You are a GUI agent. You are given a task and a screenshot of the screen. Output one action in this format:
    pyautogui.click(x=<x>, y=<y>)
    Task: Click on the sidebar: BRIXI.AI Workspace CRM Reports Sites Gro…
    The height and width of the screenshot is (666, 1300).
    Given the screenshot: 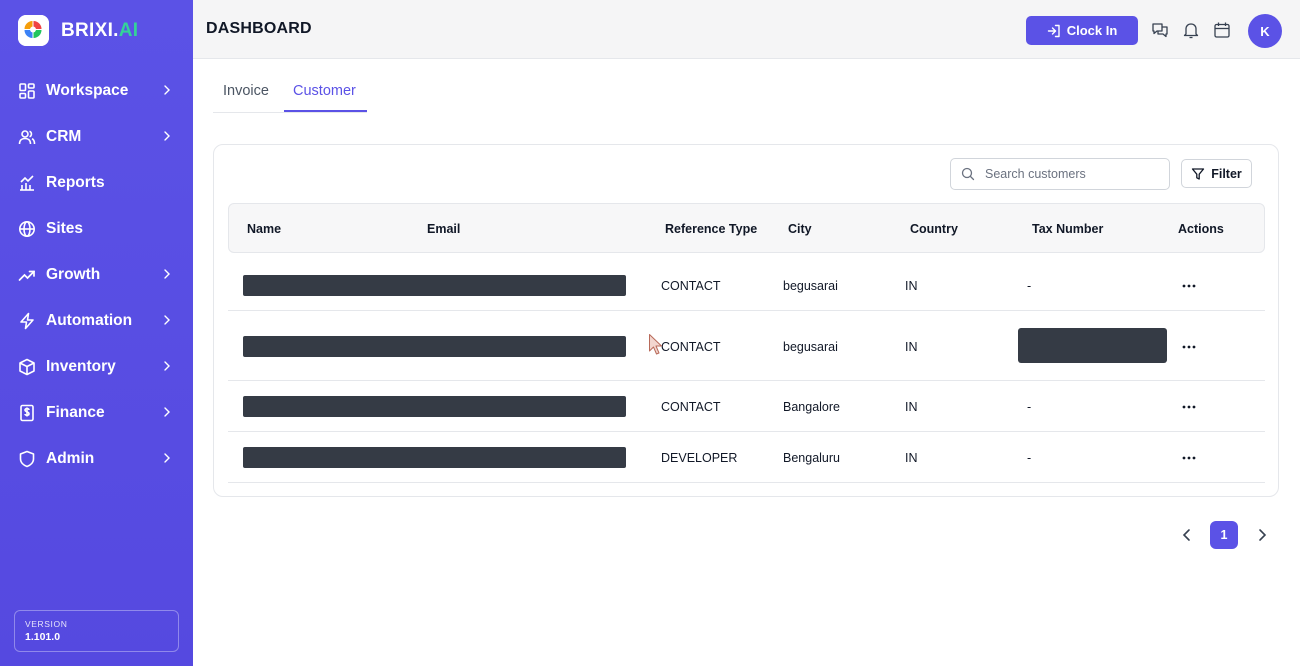 What is the action you would take?
    pyautogui.click(x=96, y=333)
    